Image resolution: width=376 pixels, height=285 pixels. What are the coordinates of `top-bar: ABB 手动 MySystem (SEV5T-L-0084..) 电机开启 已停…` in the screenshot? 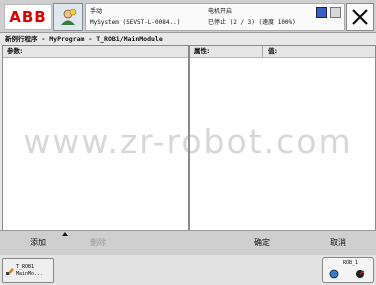 It's located at (188, 16).